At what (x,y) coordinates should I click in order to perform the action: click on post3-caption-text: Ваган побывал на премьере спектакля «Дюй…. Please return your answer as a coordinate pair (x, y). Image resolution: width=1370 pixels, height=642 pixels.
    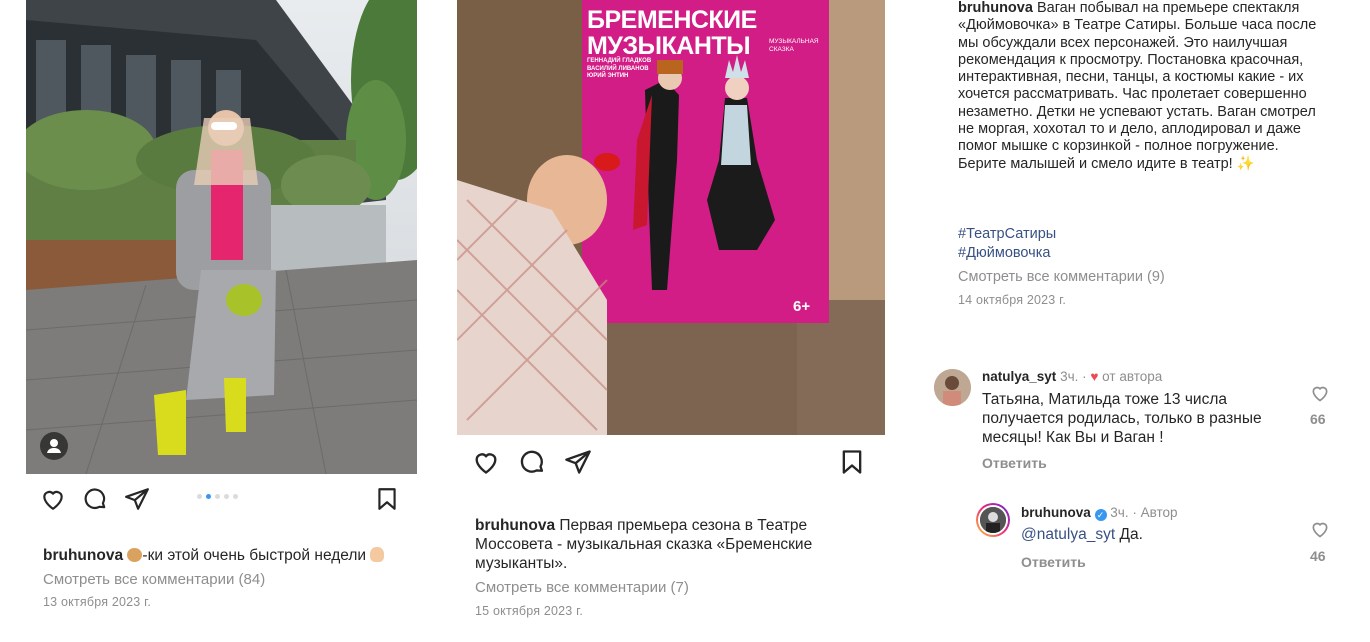
    Looking at the image, I should click on (1137, 86).